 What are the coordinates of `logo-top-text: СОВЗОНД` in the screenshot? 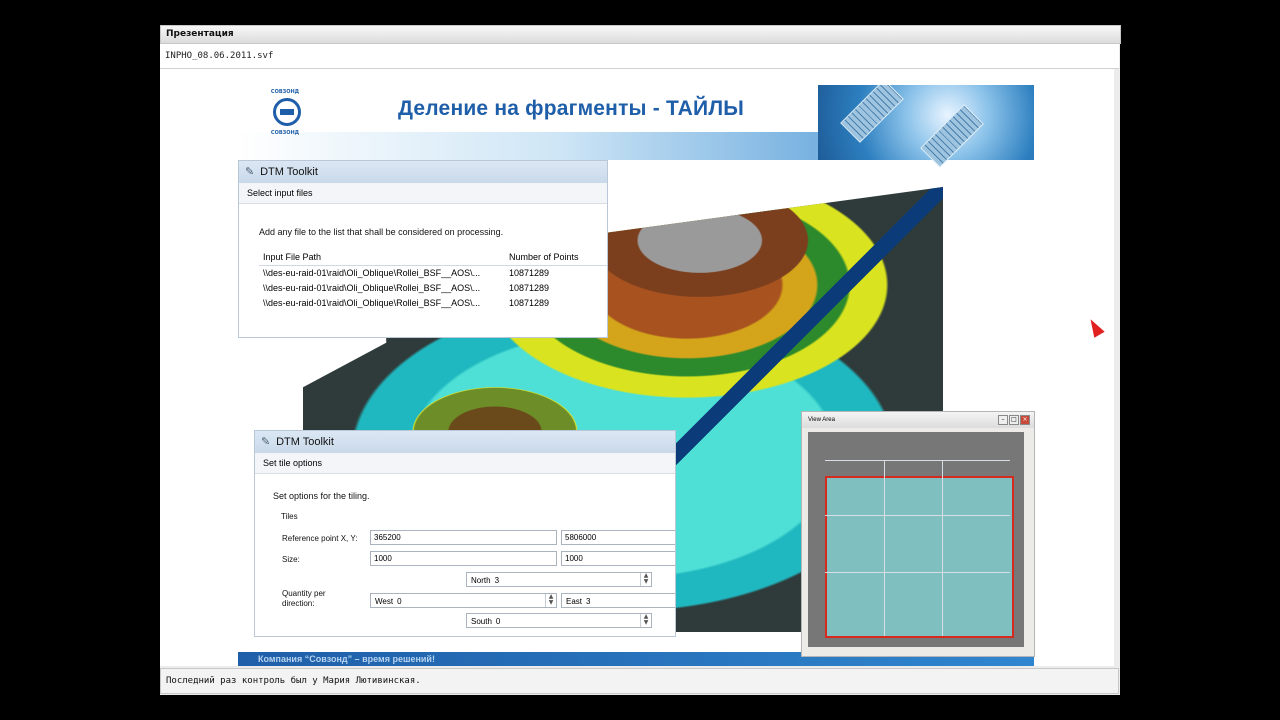 It's located at (285, 92).